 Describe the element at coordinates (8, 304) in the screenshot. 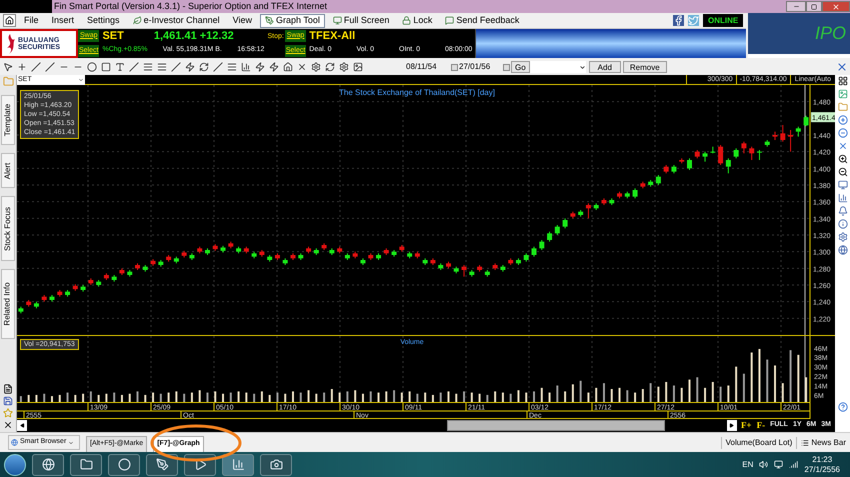

I see `side-tab: Related Info` at that location.